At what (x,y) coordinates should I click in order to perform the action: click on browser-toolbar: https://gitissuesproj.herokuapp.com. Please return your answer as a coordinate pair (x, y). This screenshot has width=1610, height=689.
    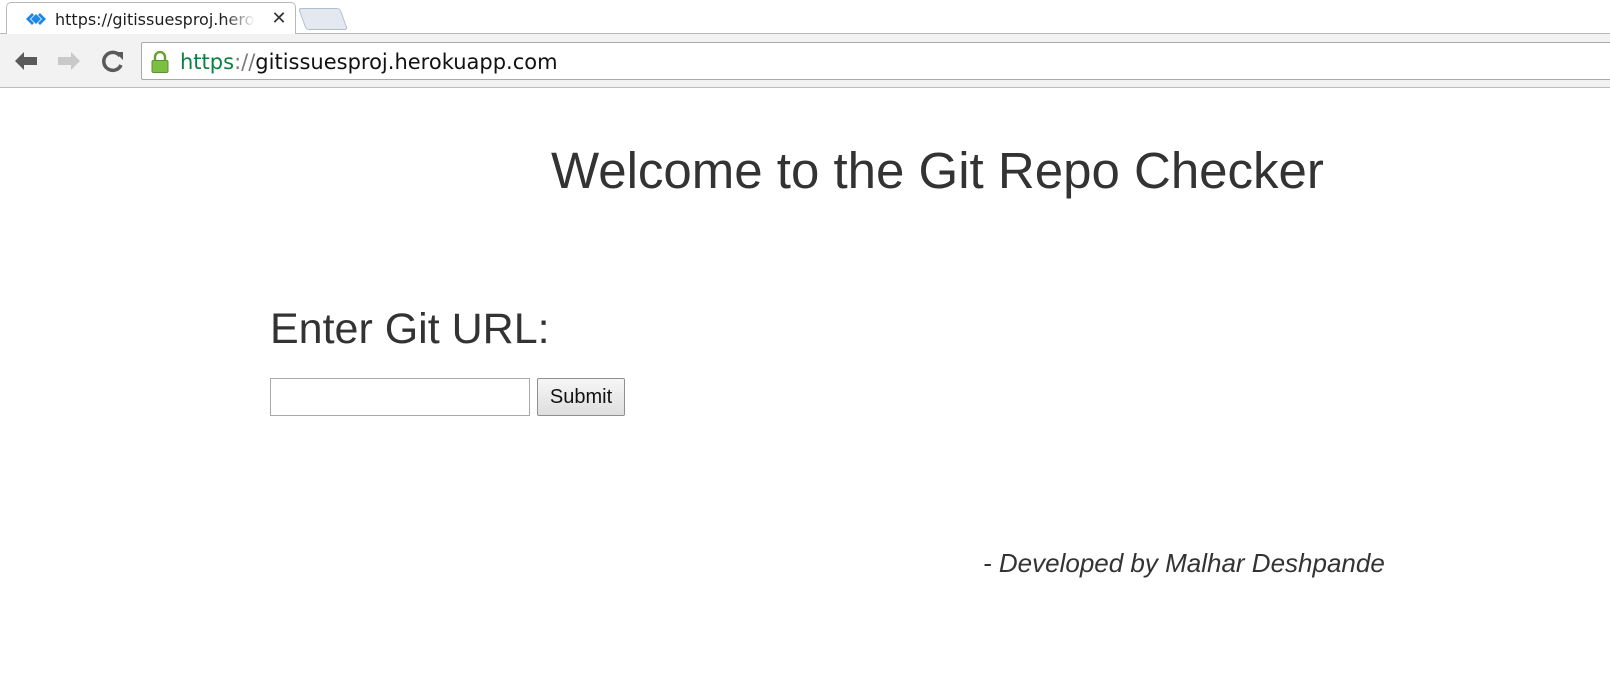
    Looking at the image, I should click on (805, 61).